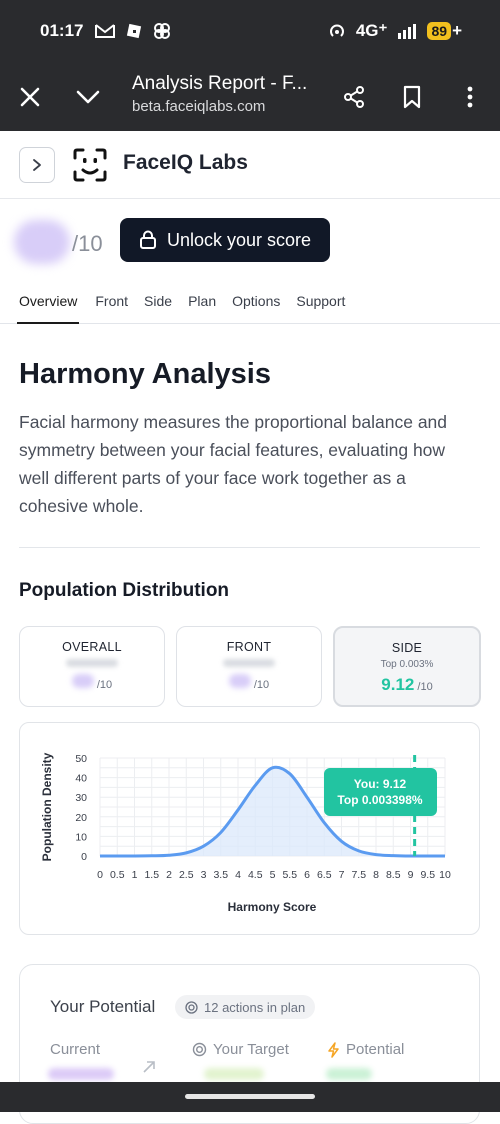 The height and width of the screenshot is (1124, 500). What do you see at coordinates (336, 30) in the screenshot?
I see `hotspot-icon` at bounding box center [336, 30].